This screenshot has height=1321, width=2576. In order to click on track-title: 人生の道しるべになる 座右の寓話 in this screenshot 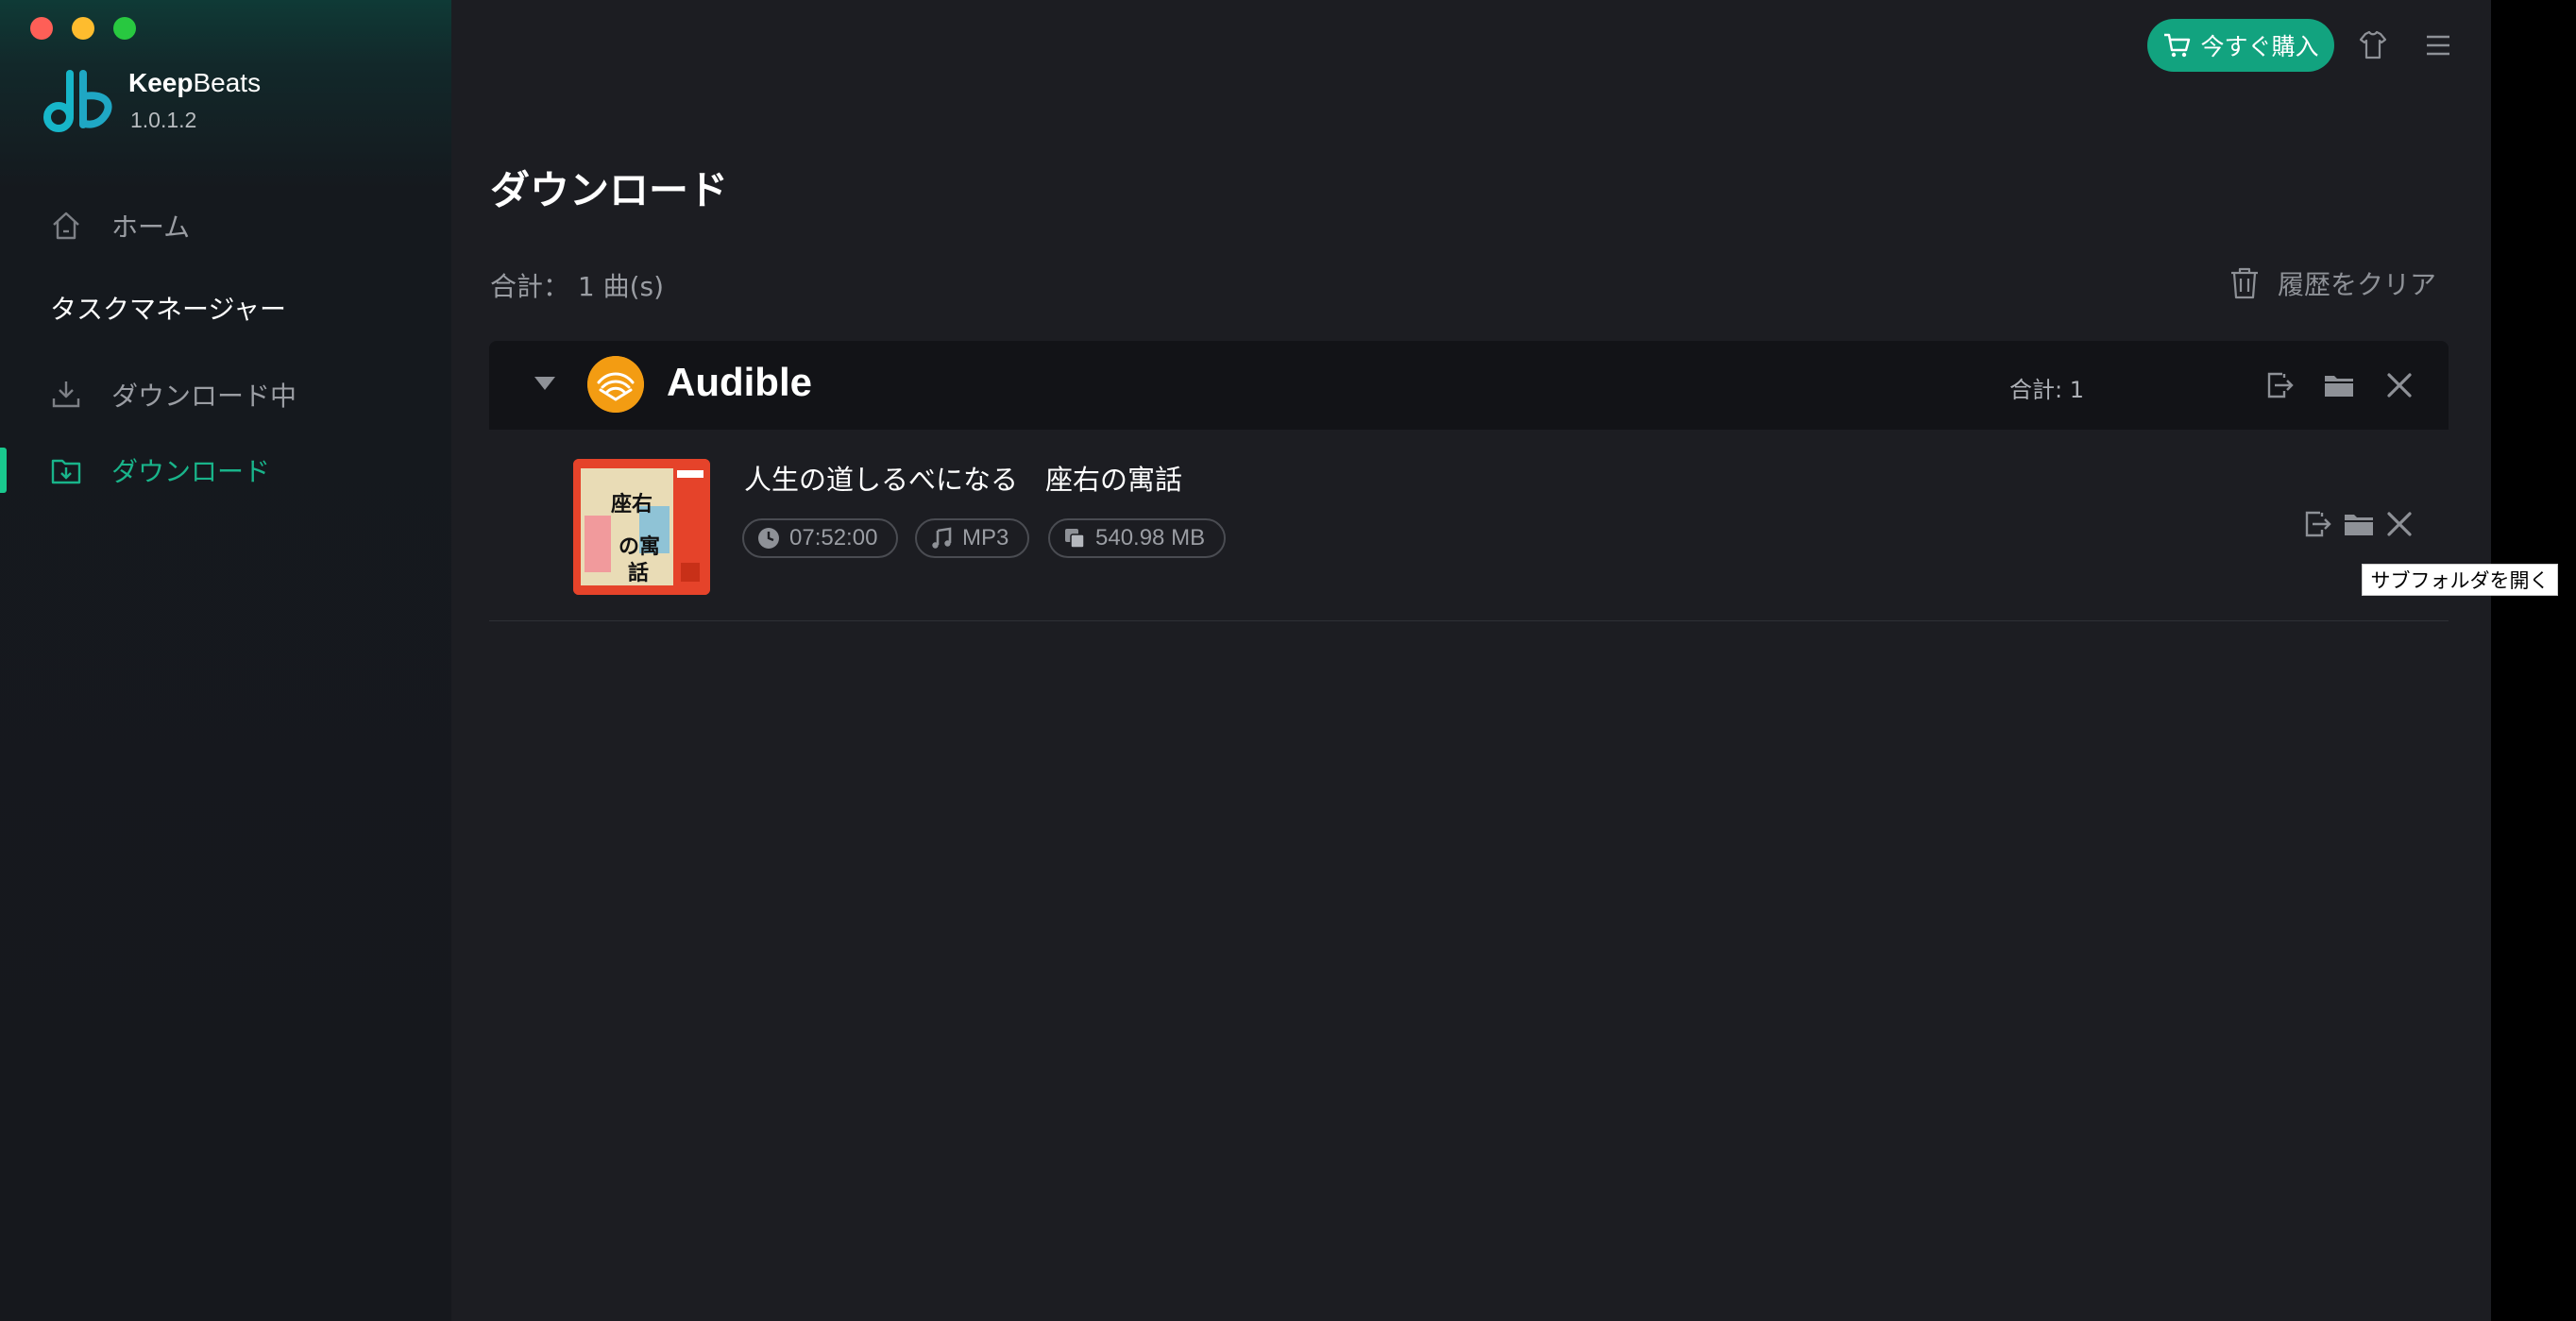, I will do `click(963, 480)`.